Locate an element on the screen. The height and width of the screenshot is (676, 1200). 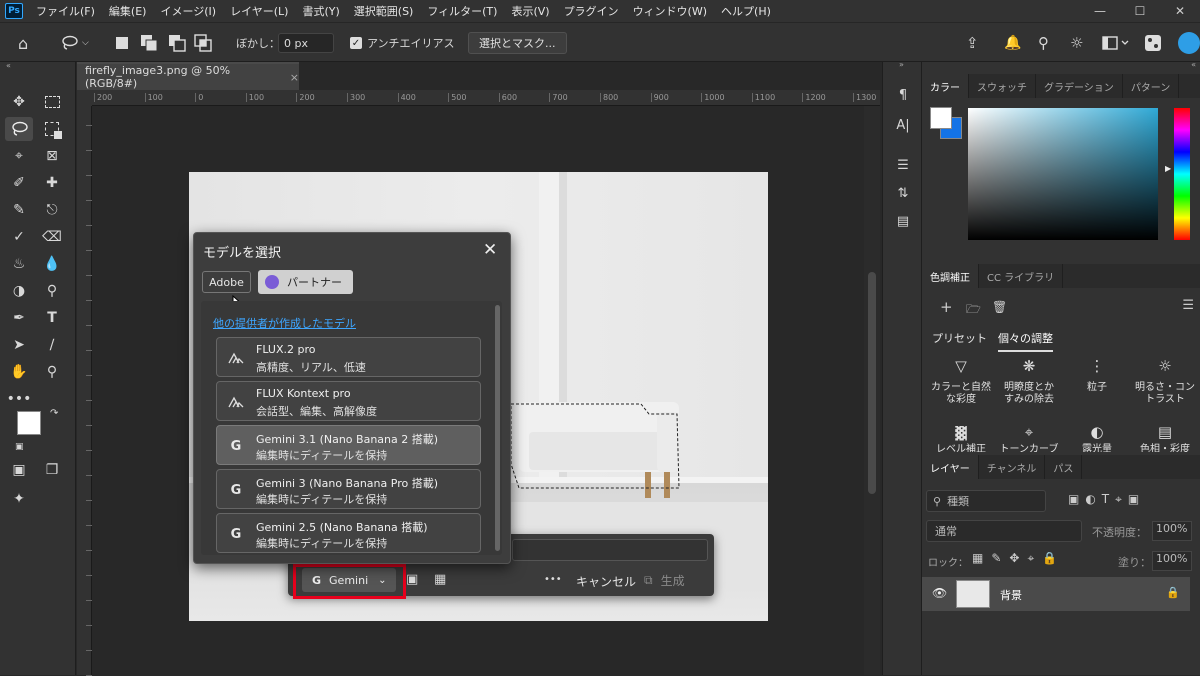
menu-item: ヘルプ(H) is located at coordinates (746, 11).